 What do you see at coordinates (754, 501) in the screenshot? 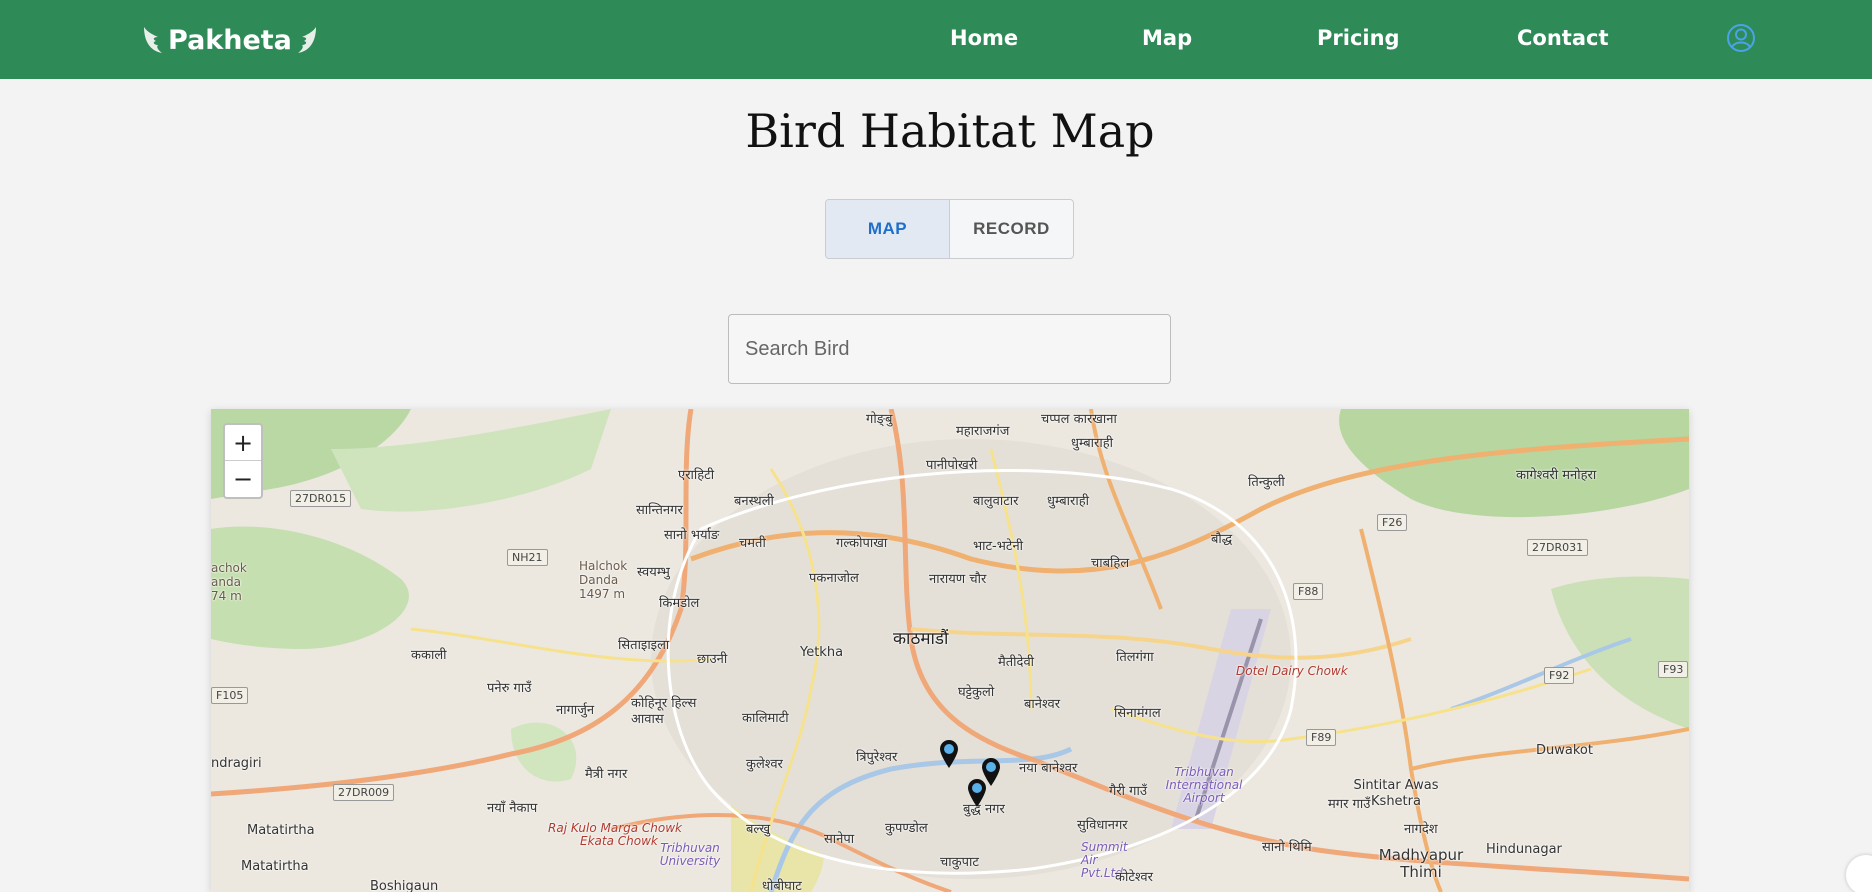
I see `map-label: बनस्थली` at bounding box center [754, 501].